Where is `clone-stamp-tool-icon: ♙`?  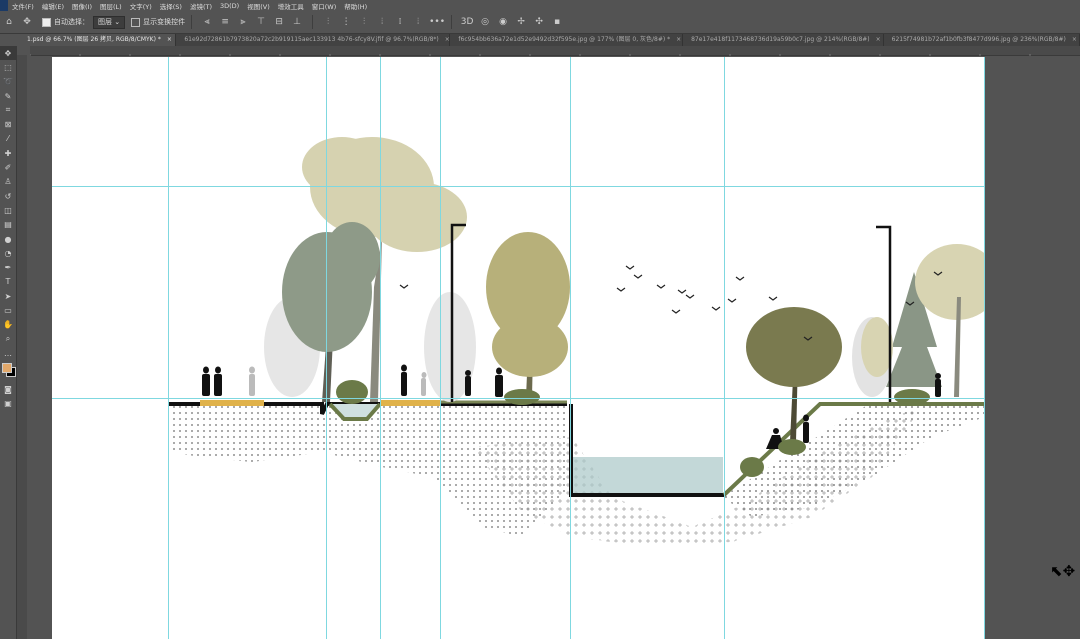
clone-stamp-tool-icon: ♙ is located at coordinates (8, 182).